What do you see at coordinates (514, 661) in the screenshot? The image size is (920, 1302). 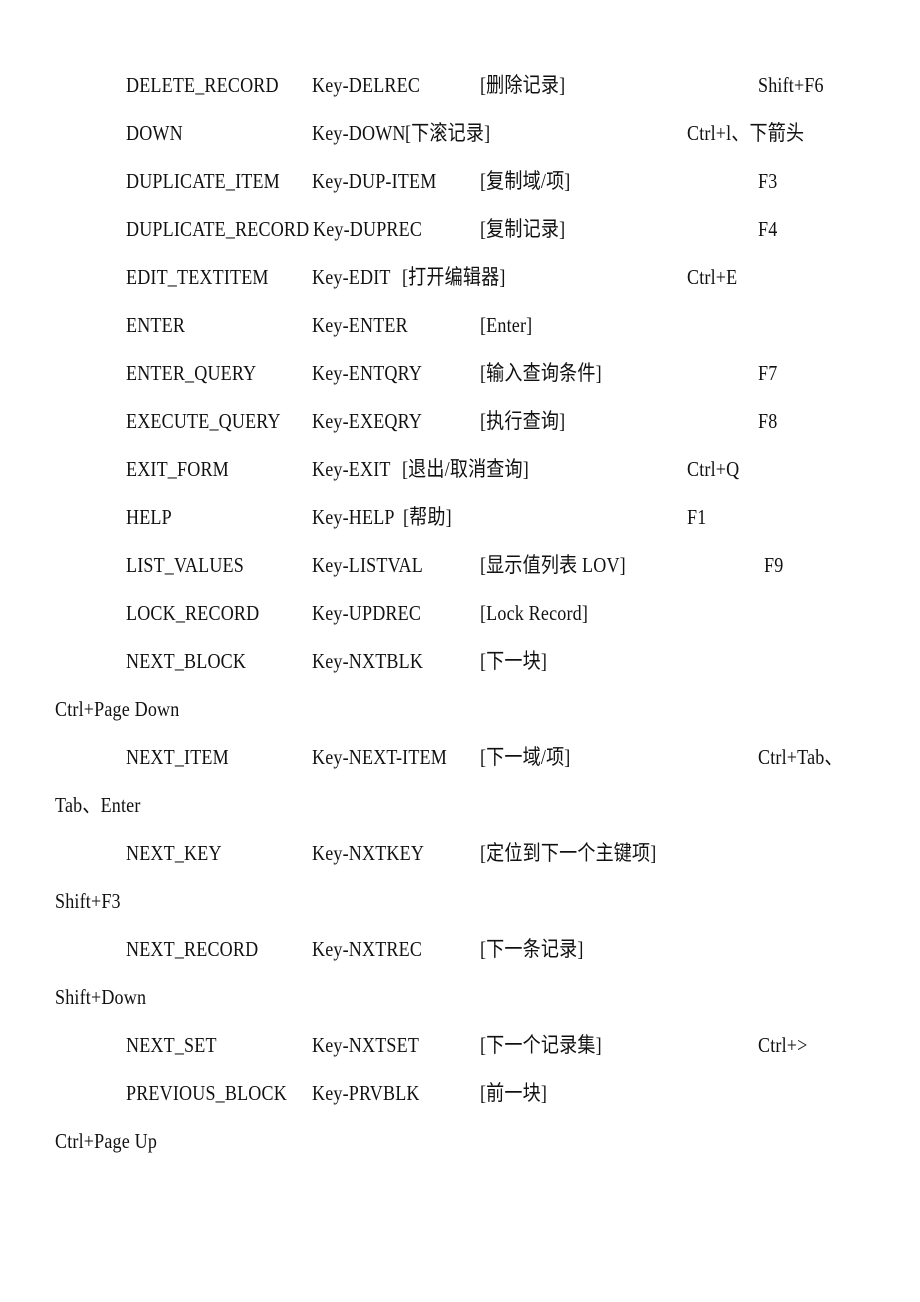 I see `description: [下一块]` at bounding box center [514, 661].